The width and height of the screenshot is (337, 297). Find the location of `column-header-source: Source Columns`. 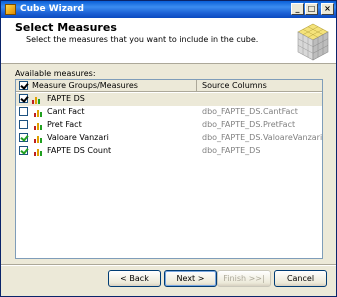

column-header-source: Source Columns is located at coordinates (234, 85).